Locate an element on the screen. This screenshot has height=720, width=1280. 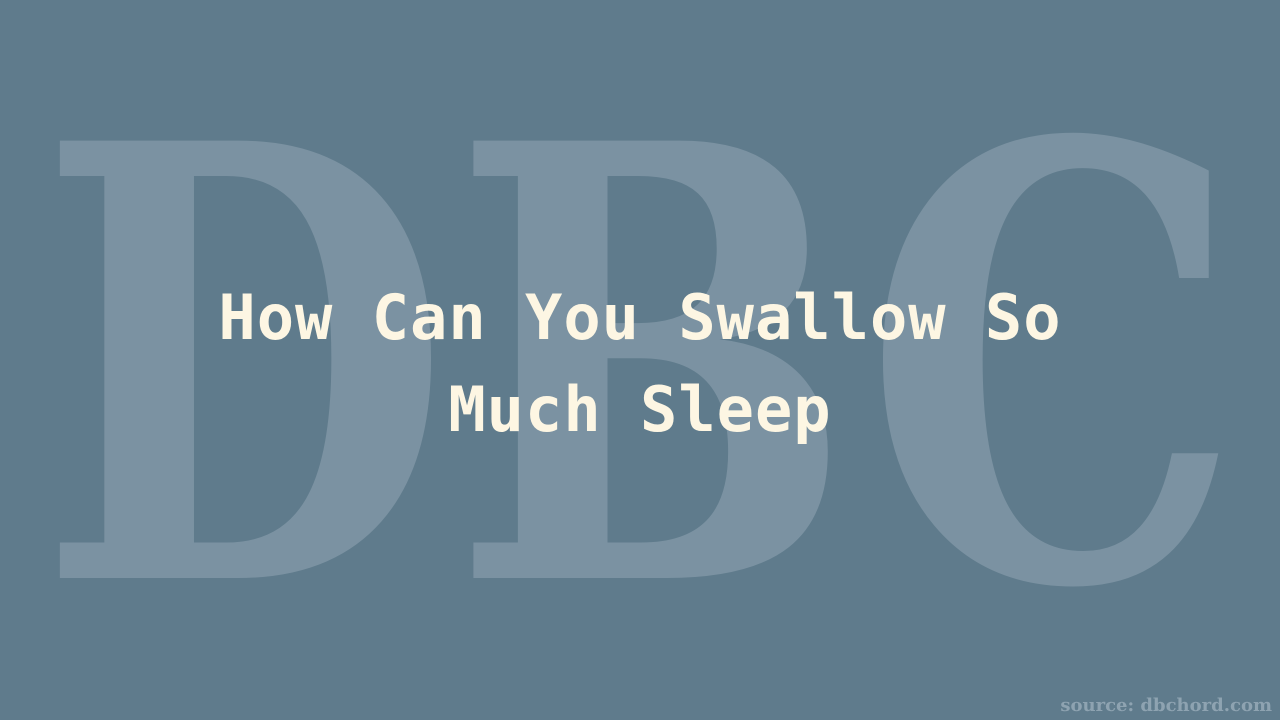
source-credit: source: dbchord.com is located at coordinates (1166, 705).